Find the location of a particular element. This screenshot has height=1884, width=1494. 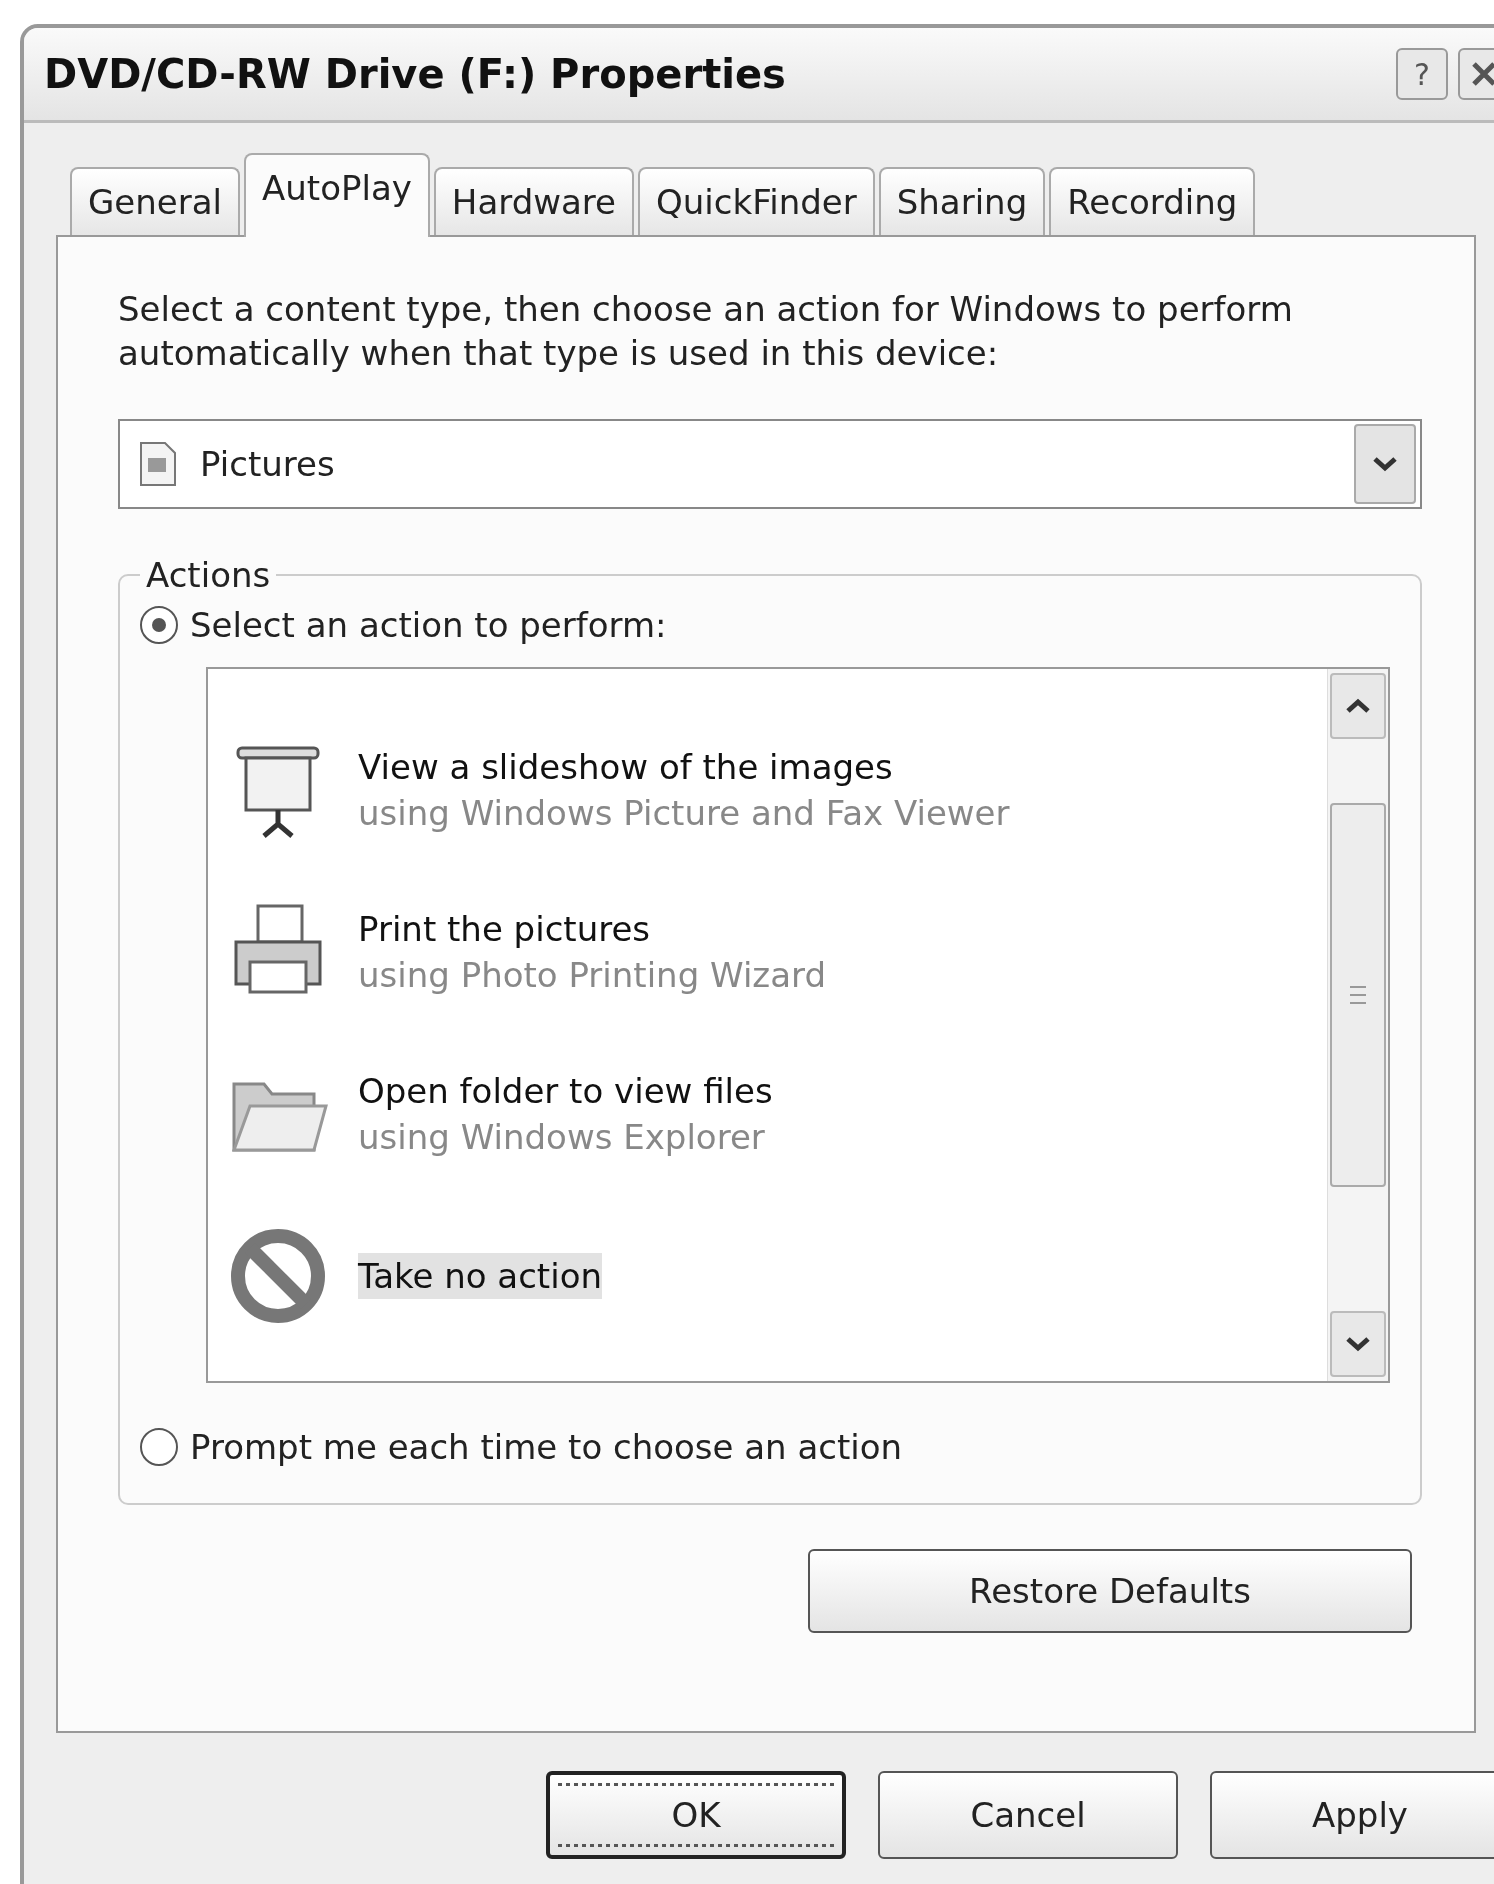

window-title: DVD/CD-RW Drive (F:) Properties is located at coordinates (415, 74).